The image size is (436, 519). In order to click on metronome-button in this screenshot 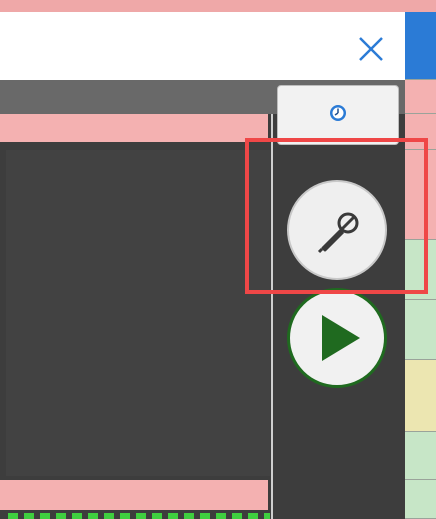, I will do `click(338, 115)`.